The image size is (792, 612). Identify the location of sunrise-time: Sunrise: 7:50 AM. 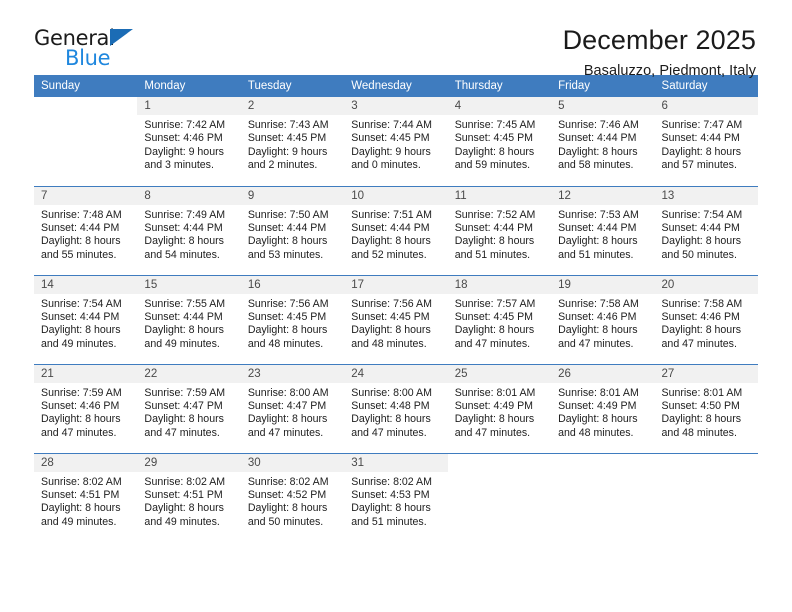
(288, 214).